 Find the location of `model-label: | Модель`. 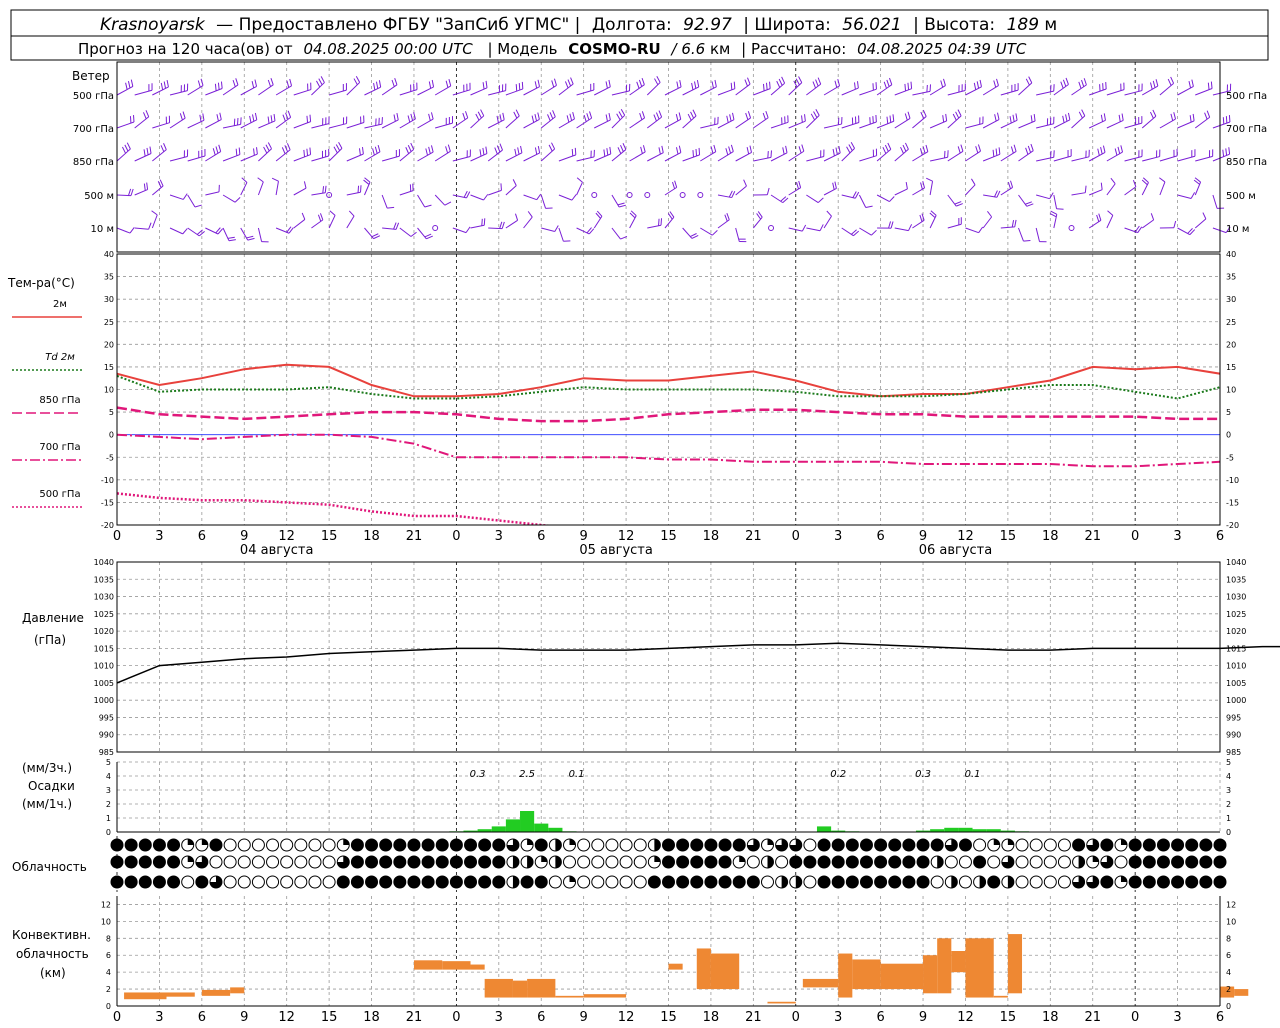

model-label: | Модель is located at coordinates (522, 49).